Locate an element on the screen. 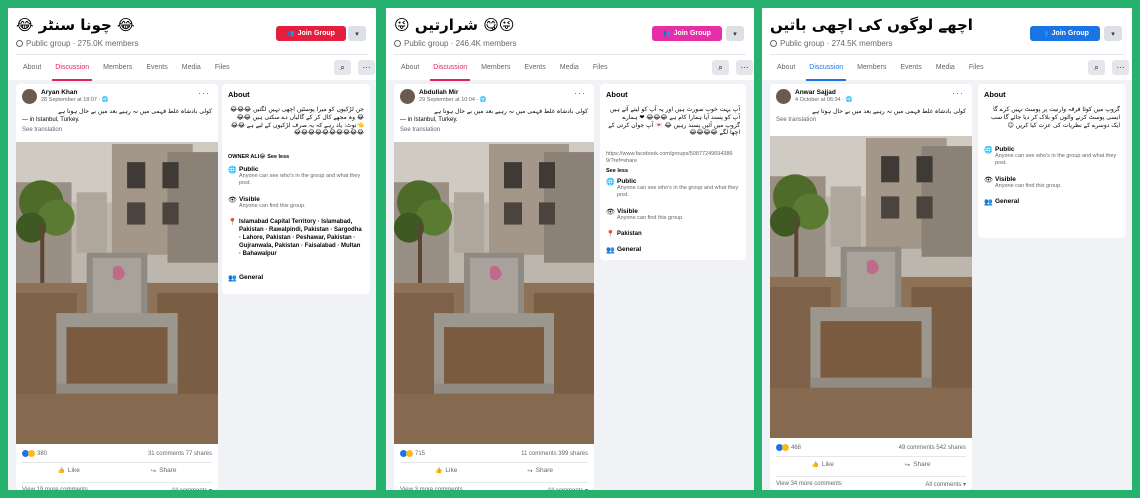 The width and height of the screenshot is (1140, 498). see-less-link: See less is located at coordinates (617, 171).